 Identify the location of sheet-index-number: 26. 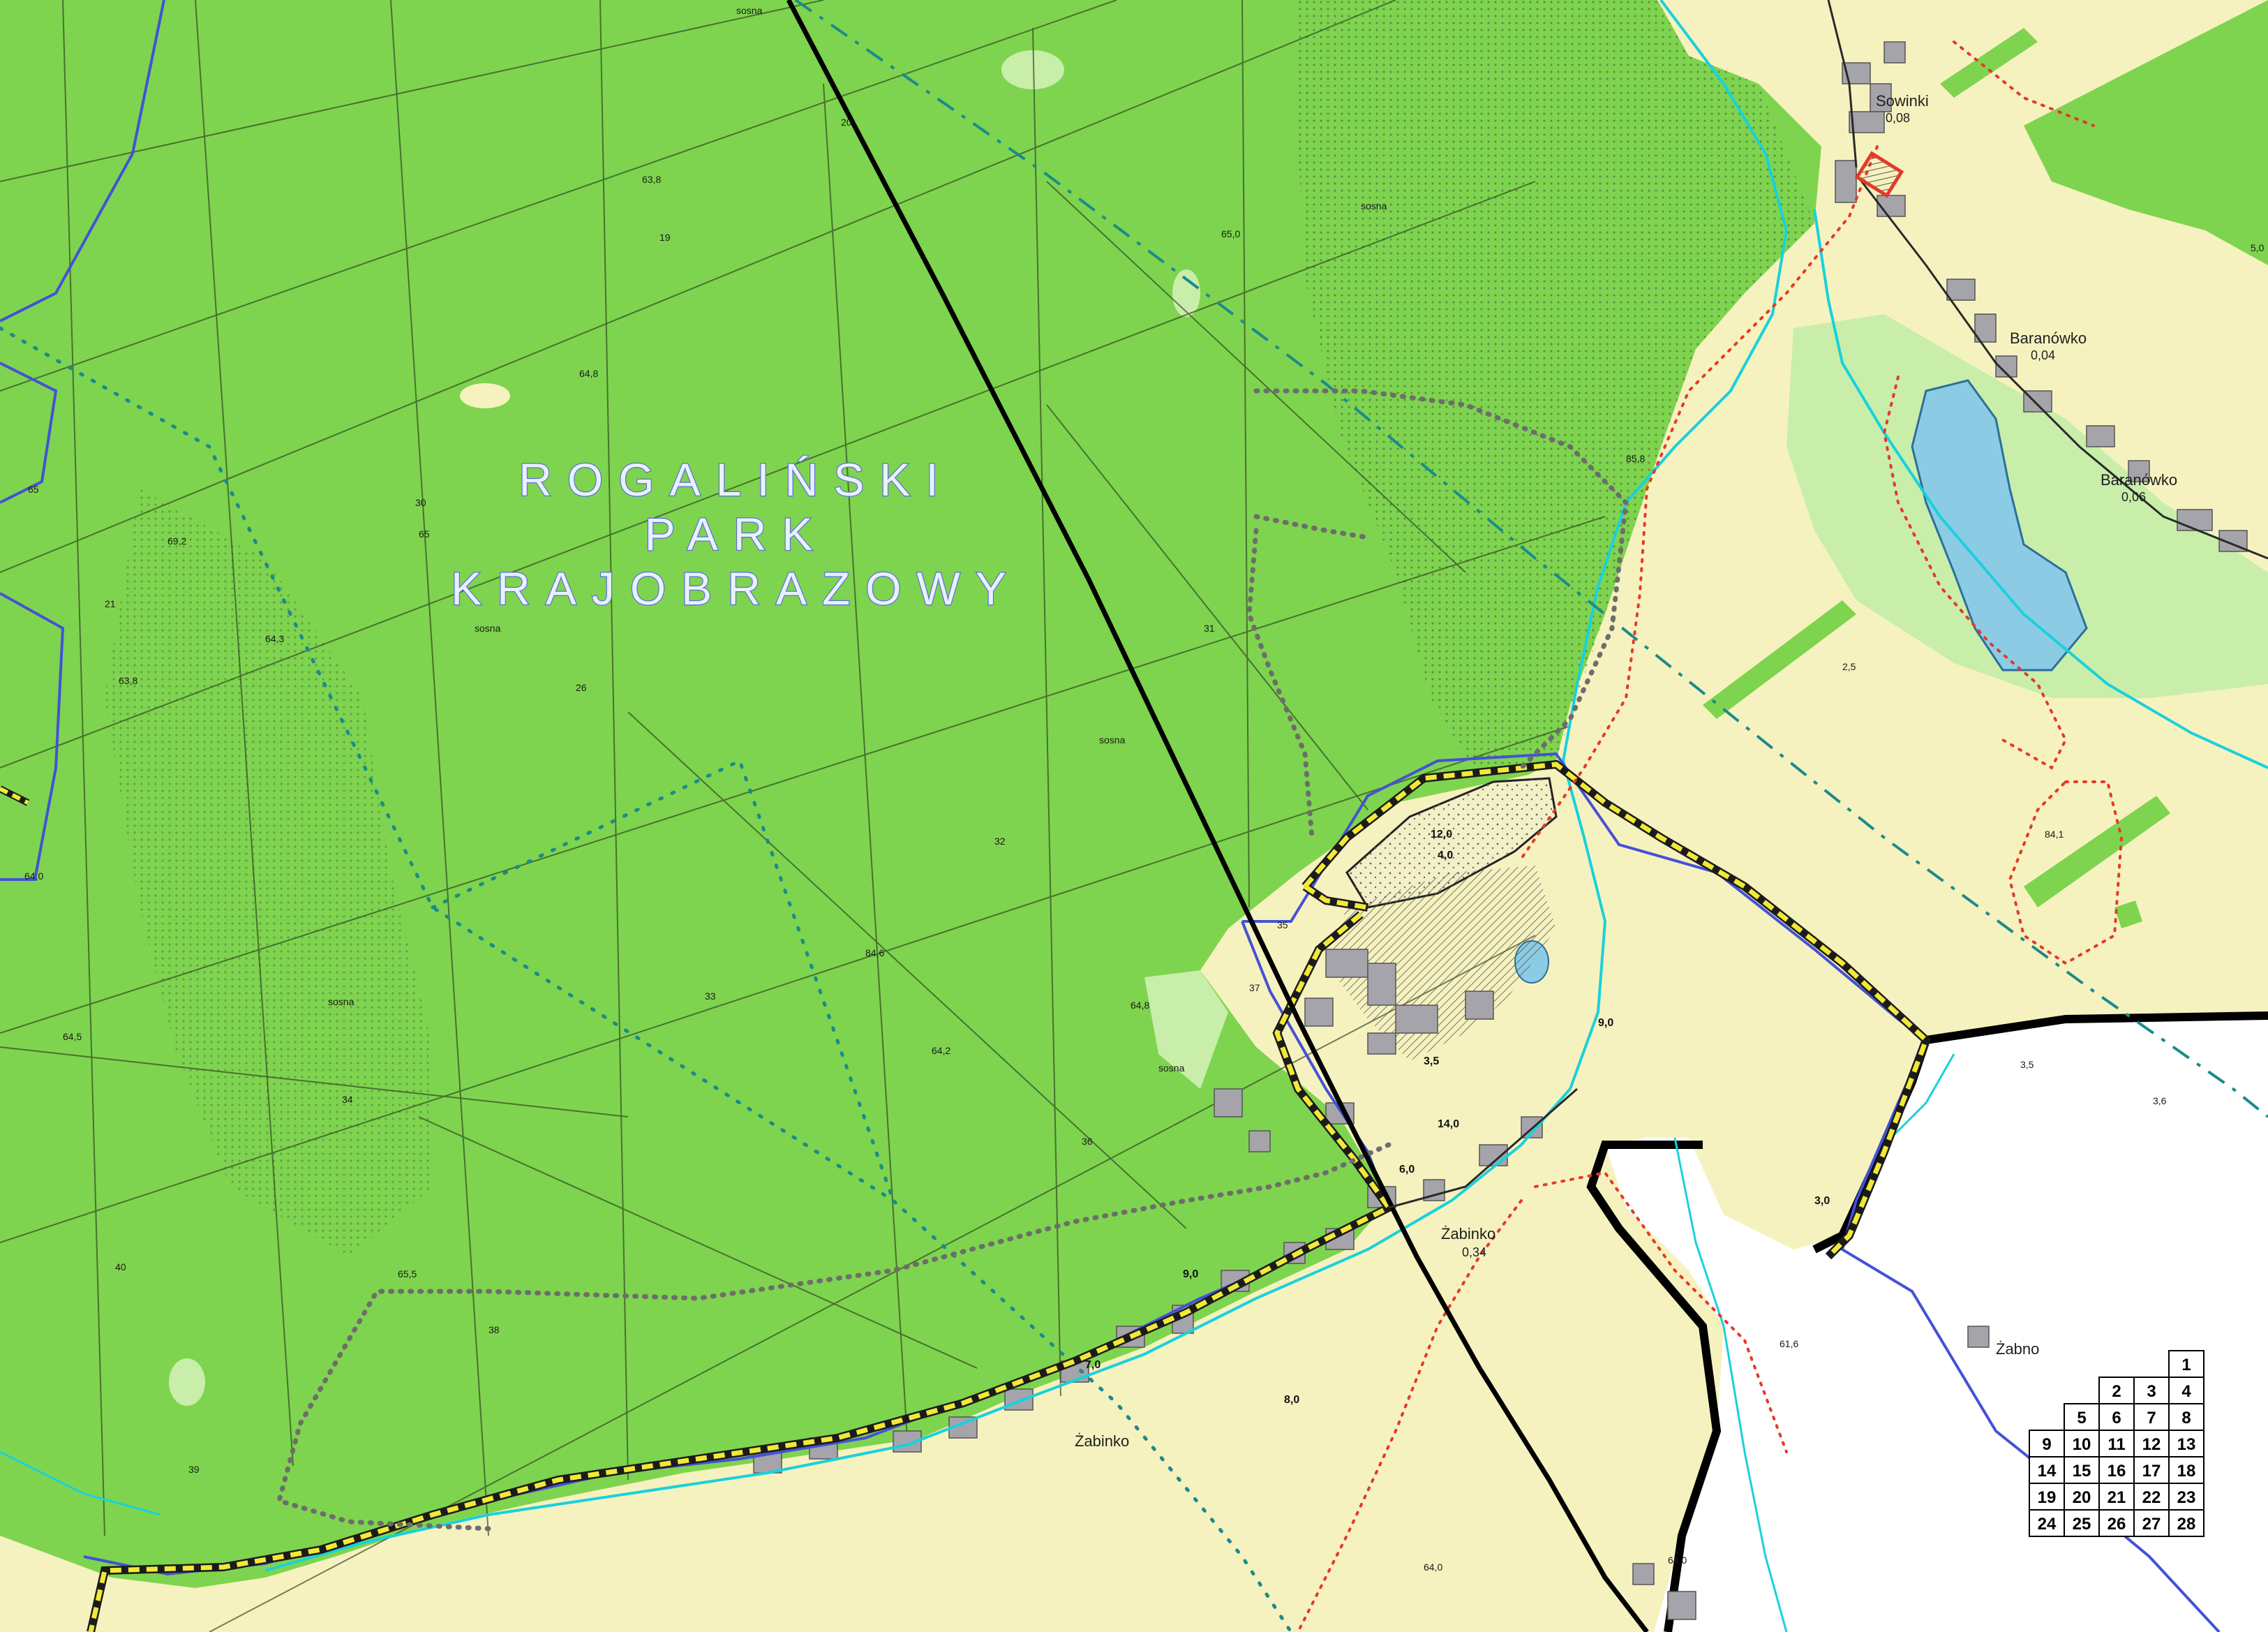
(2116, 1525).